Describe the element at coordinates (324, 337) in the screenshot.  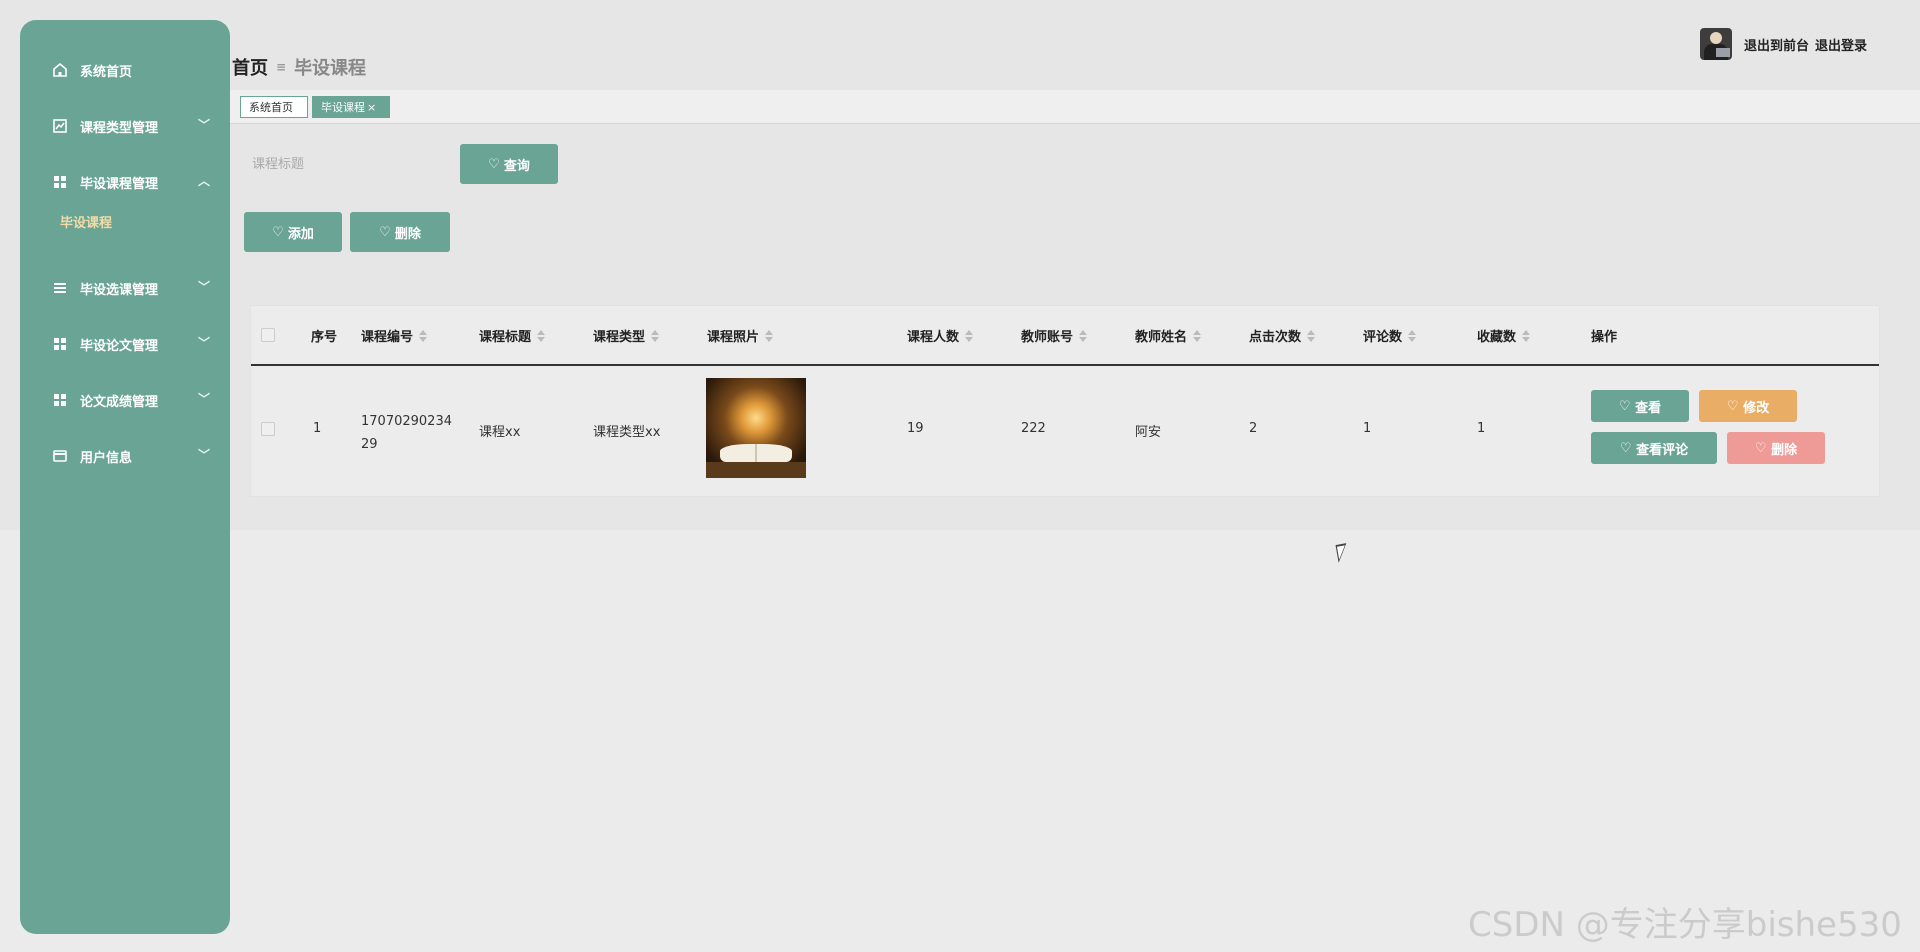
I see `column-header: 序号` at that location.